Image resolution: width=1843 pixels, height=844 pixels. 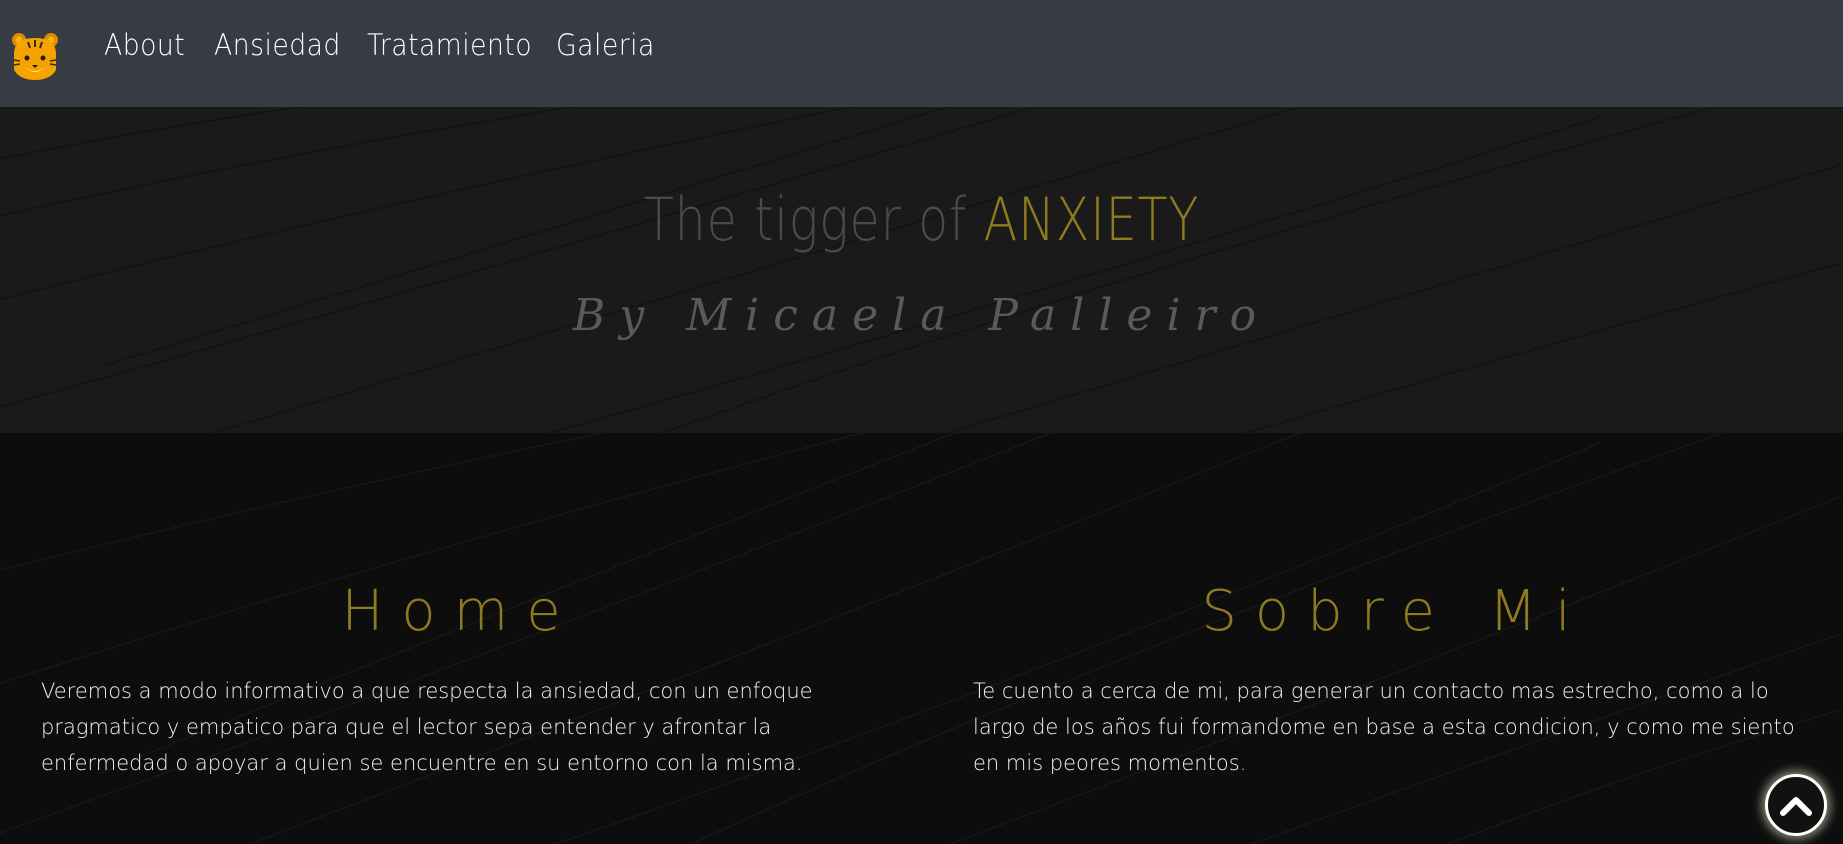 I want to click on tiger-logo-icon, so click(x=35, y=56).